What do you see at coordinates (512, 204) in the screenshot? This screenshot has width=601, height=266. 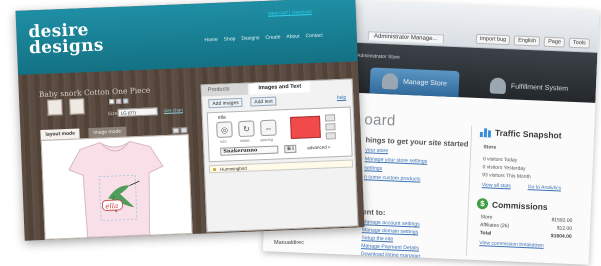 I see `commissions-heading: $ Commissions` at bounding box center [512, 204].